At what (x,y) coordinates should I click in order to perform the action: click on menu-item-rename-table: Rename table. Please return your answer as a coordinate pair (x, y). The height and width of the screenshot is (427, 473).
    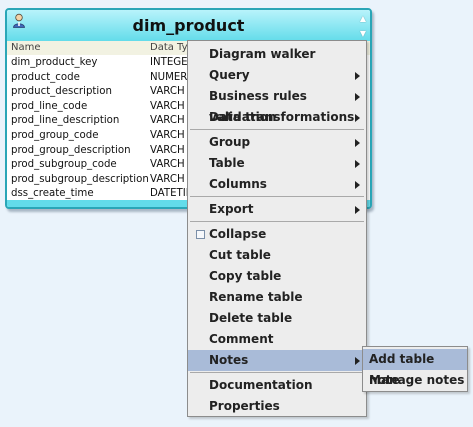
    Looking at the image, I should click on (277, 297).